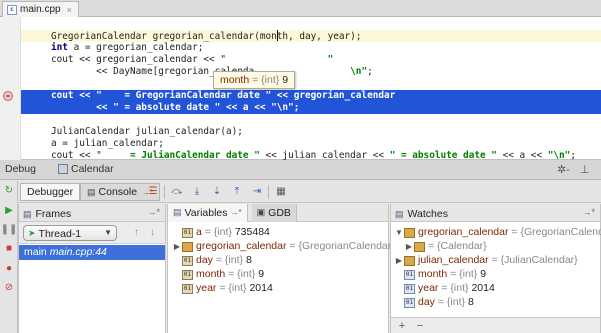  What do you see at coordinates (556, 232) in the screenshot?
I see `var-type: = {GregorianCalenda` at bounding box center [556, 232].